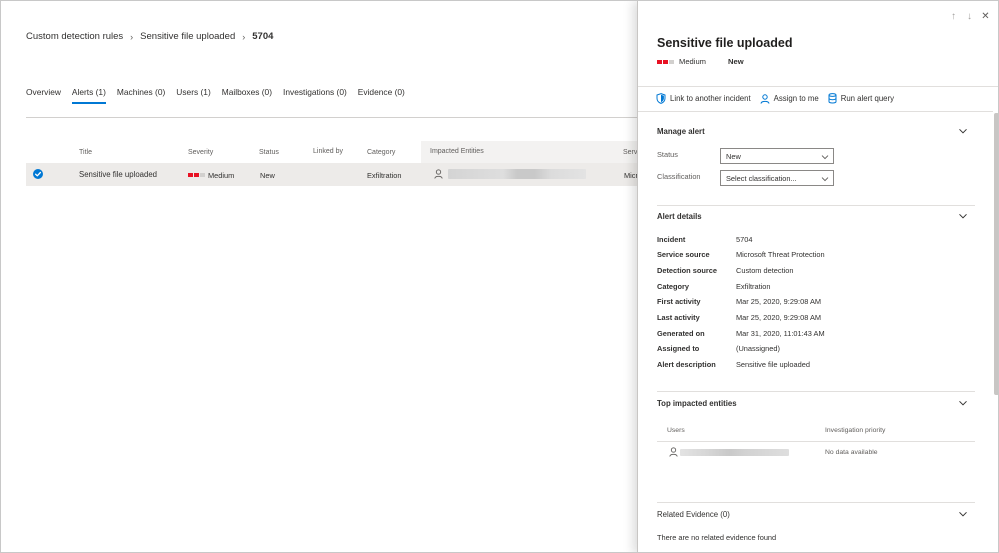 The height and width of the screenshot is (553, 999). I want to click on detail-value-first-activity: Mar 25, 2020, 9:29:08 AM, so click(779, 301).